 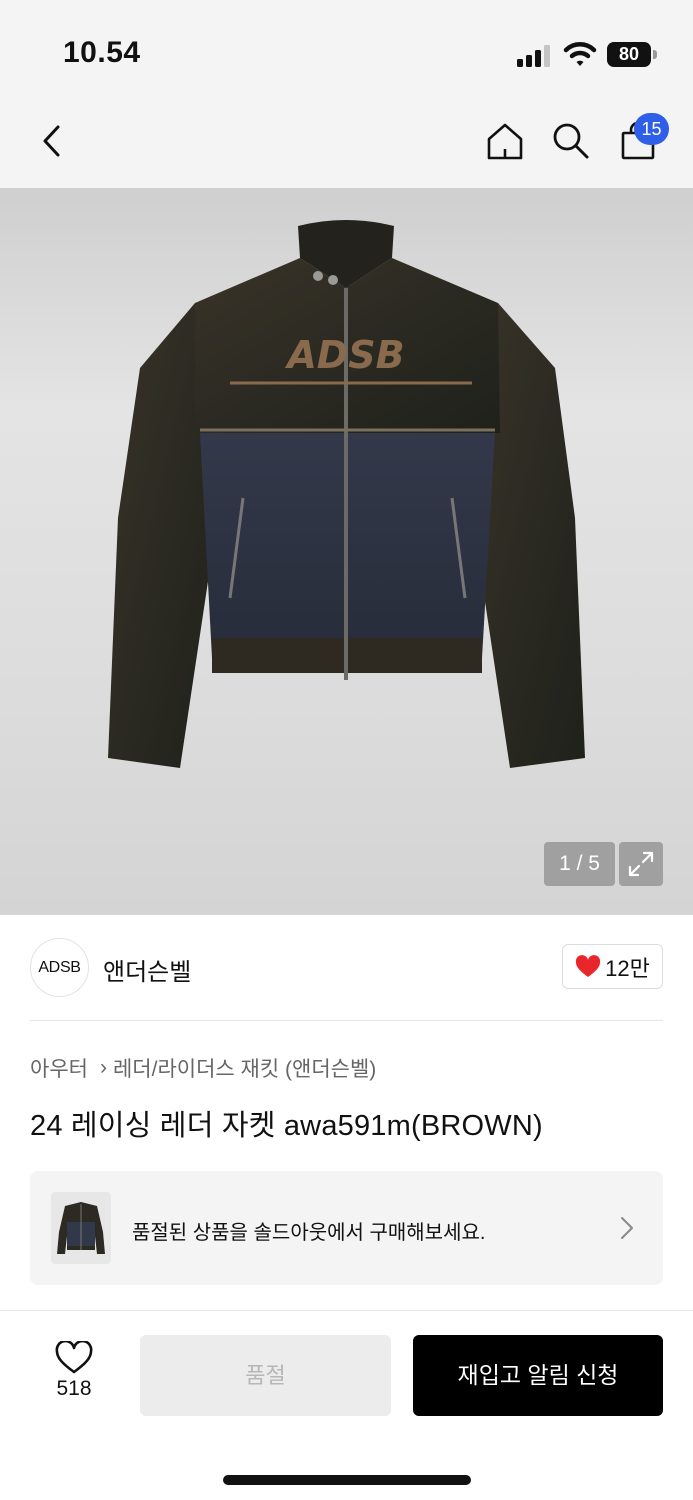 I want to click on brand-like-count: 12만, so click(x=627, y=968).